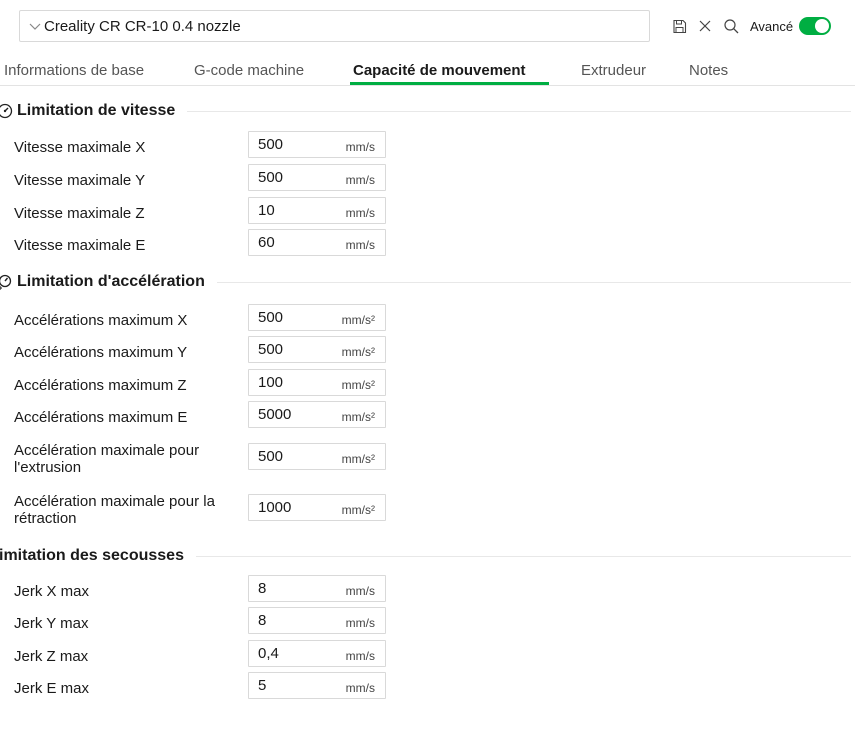 Image resolution: width=855 pixels, height=750 pixels. Describe the element at coordinates (317, 588) in the screenshot. I see `jerk-x-input: 8 mm/s` at that location.